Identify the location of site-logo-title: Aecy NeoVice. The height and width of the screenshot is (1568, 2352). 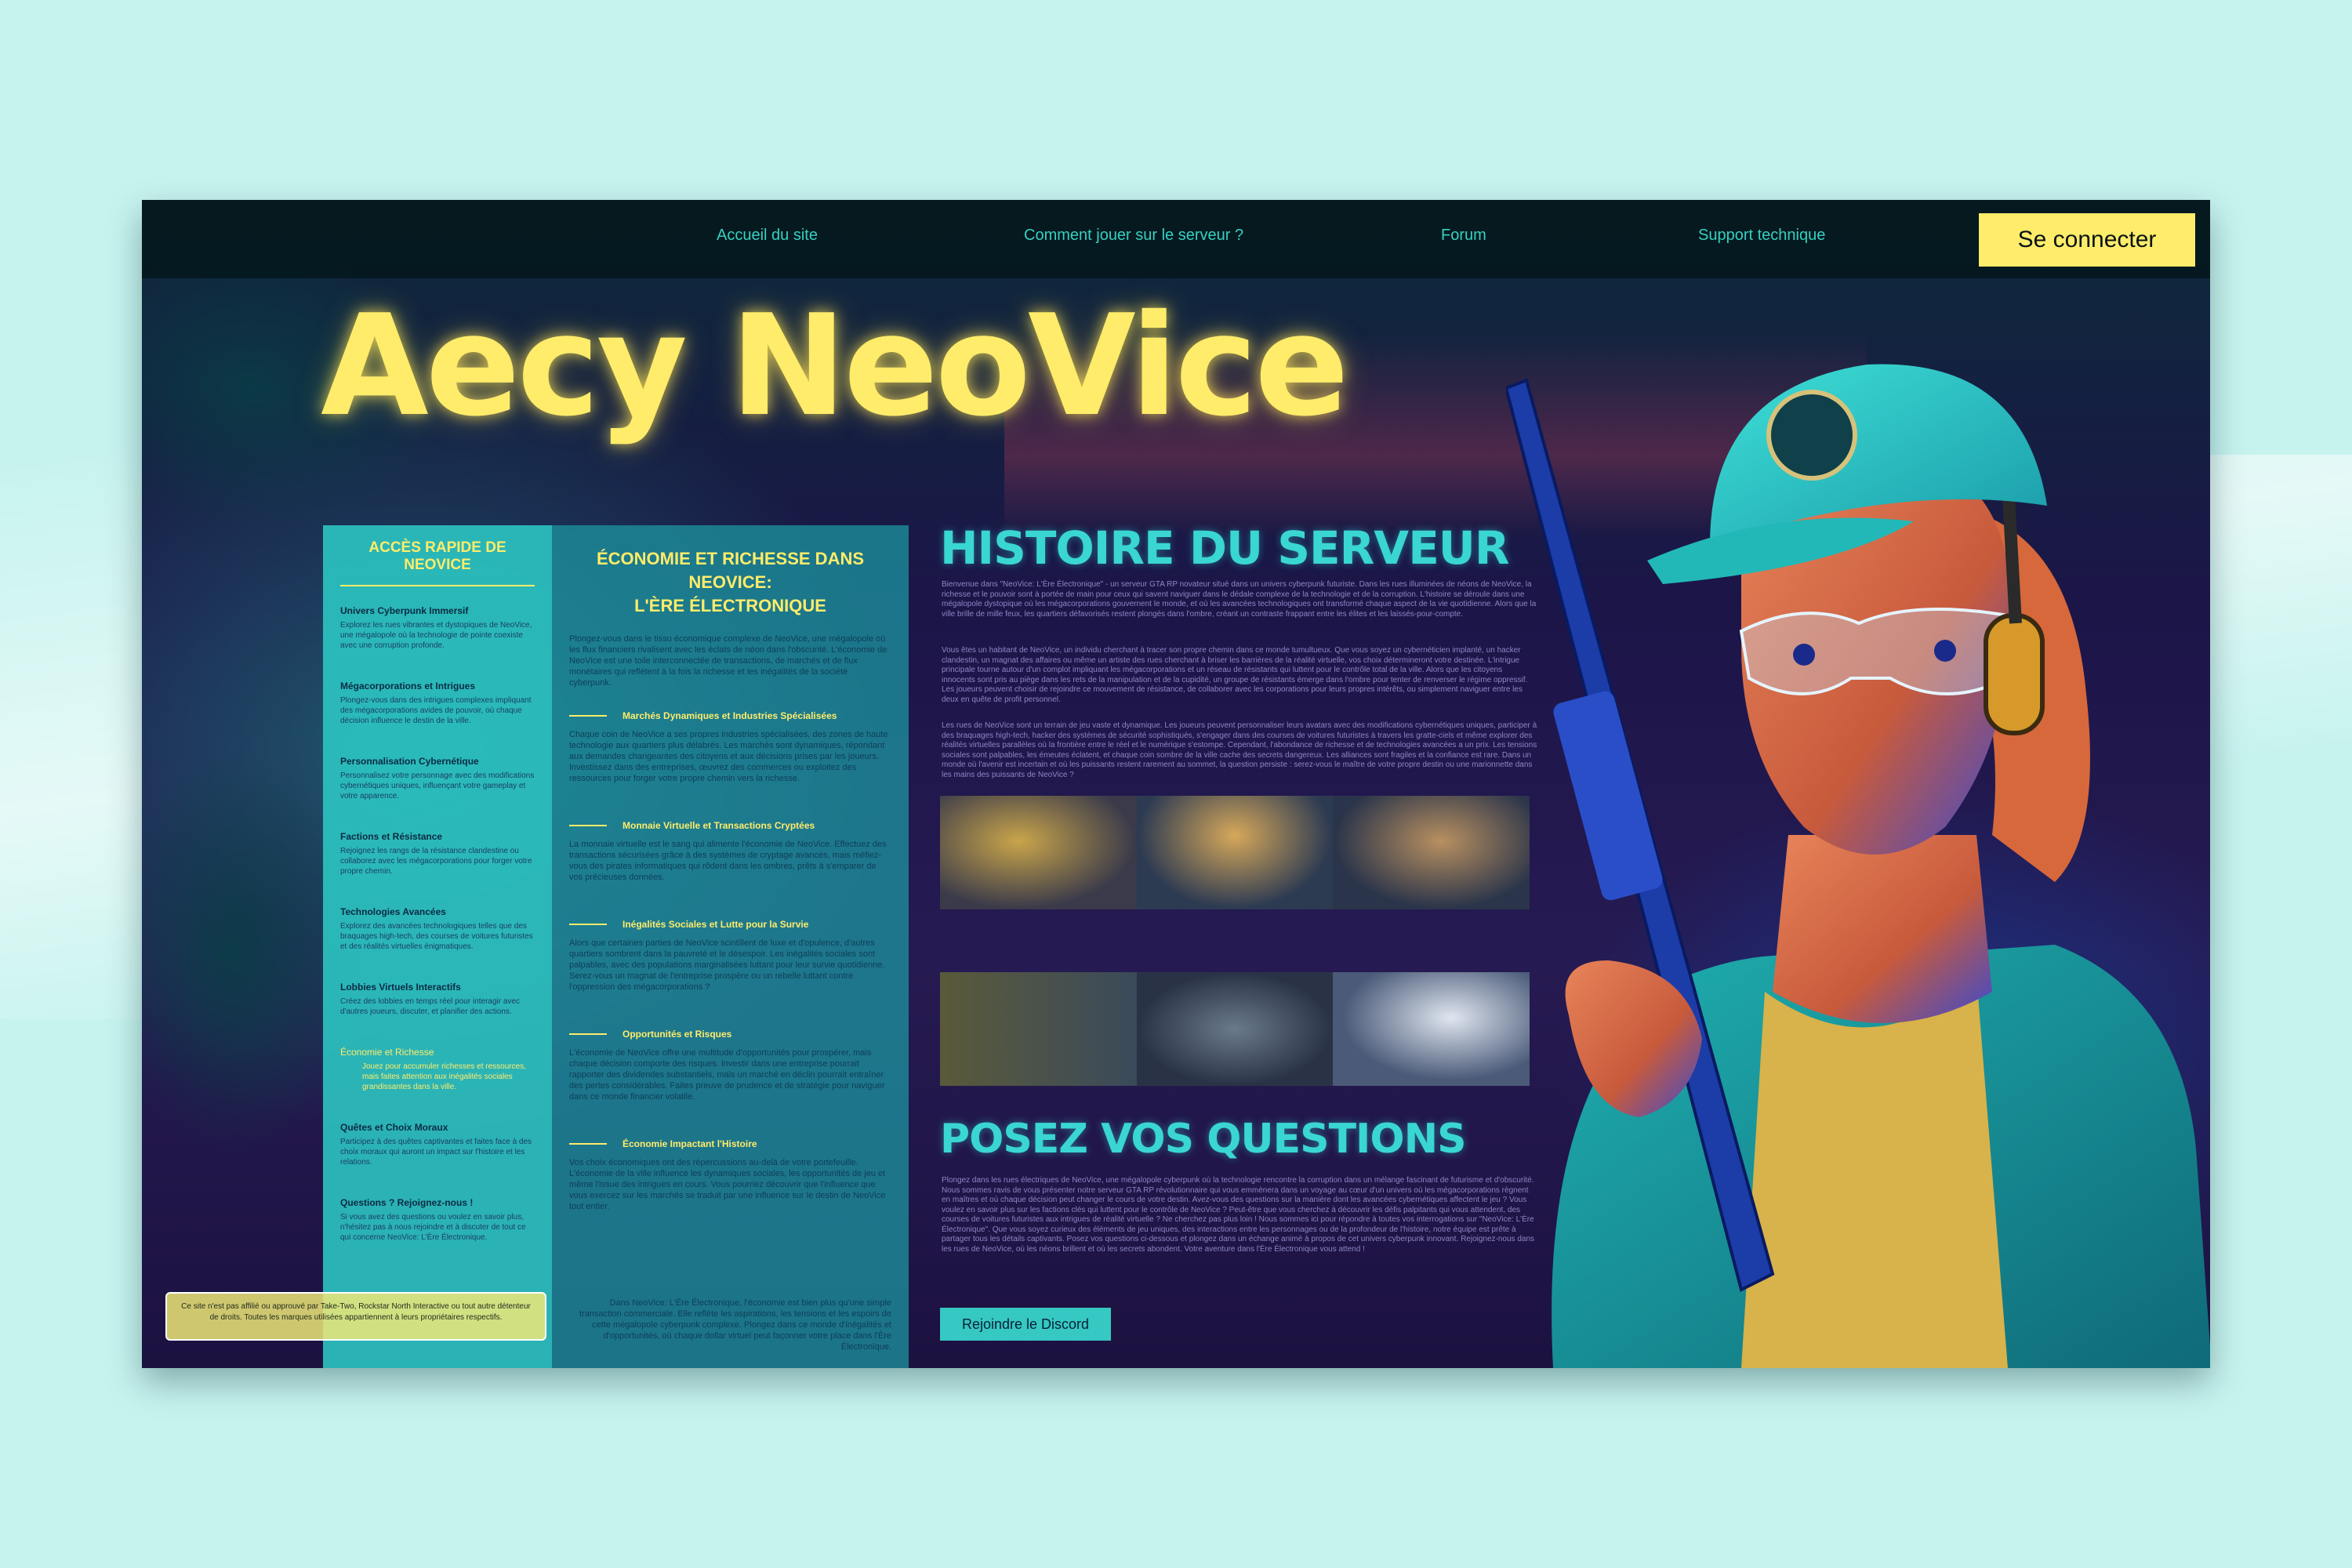
(835, 366).